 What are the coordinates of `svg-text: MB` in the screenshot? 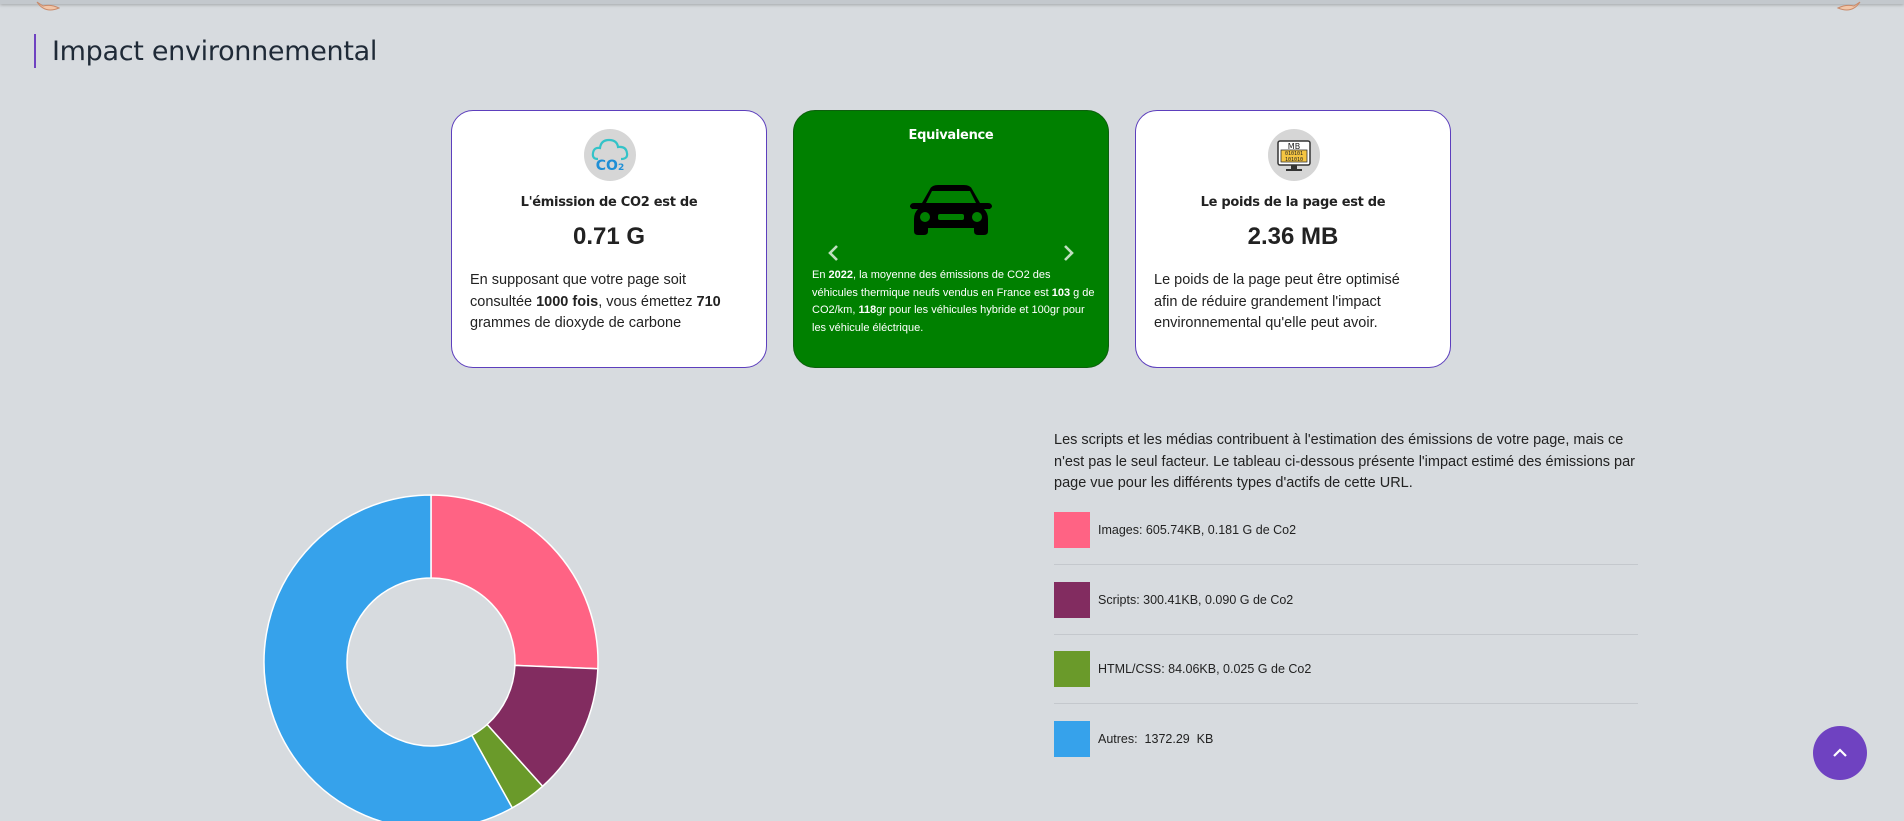 It's located at (1294, 146).